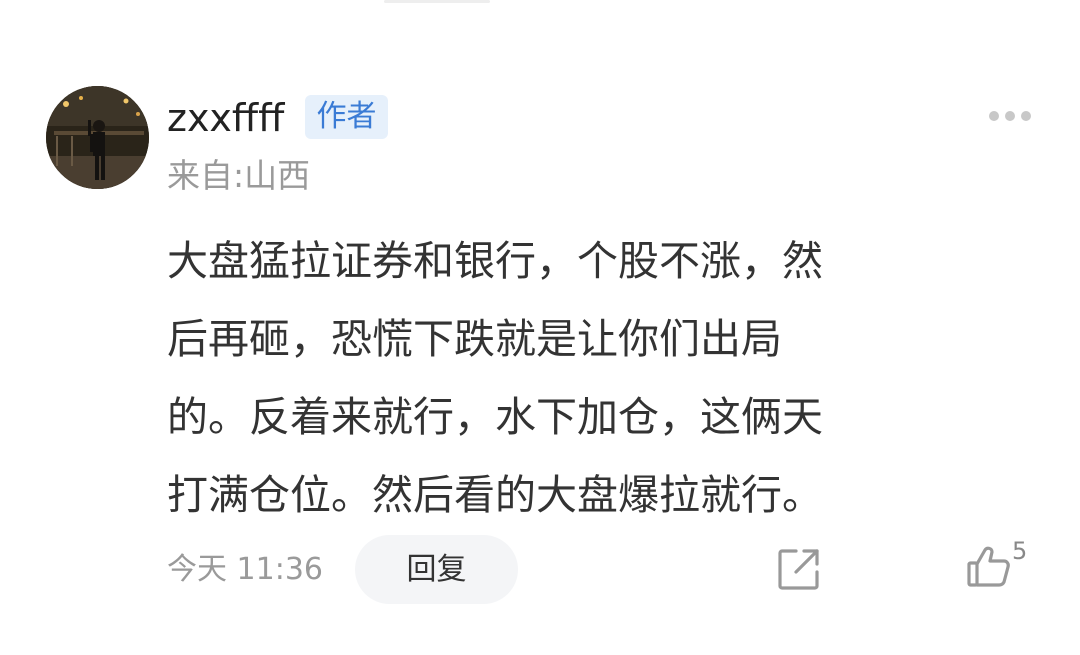 This screenshot has width=1080, height=655. What do you see at coordinates (1020, 551) in the screenshot?
I see `like-count: 5` at bounding box center [1020, 551].